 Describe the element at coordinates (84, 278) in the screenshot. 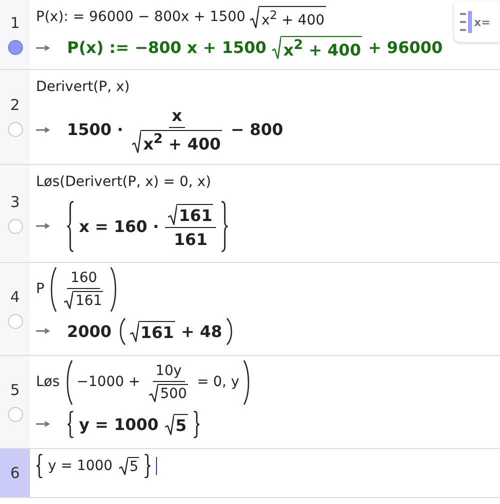

I see `formula-text: 160` at that location.